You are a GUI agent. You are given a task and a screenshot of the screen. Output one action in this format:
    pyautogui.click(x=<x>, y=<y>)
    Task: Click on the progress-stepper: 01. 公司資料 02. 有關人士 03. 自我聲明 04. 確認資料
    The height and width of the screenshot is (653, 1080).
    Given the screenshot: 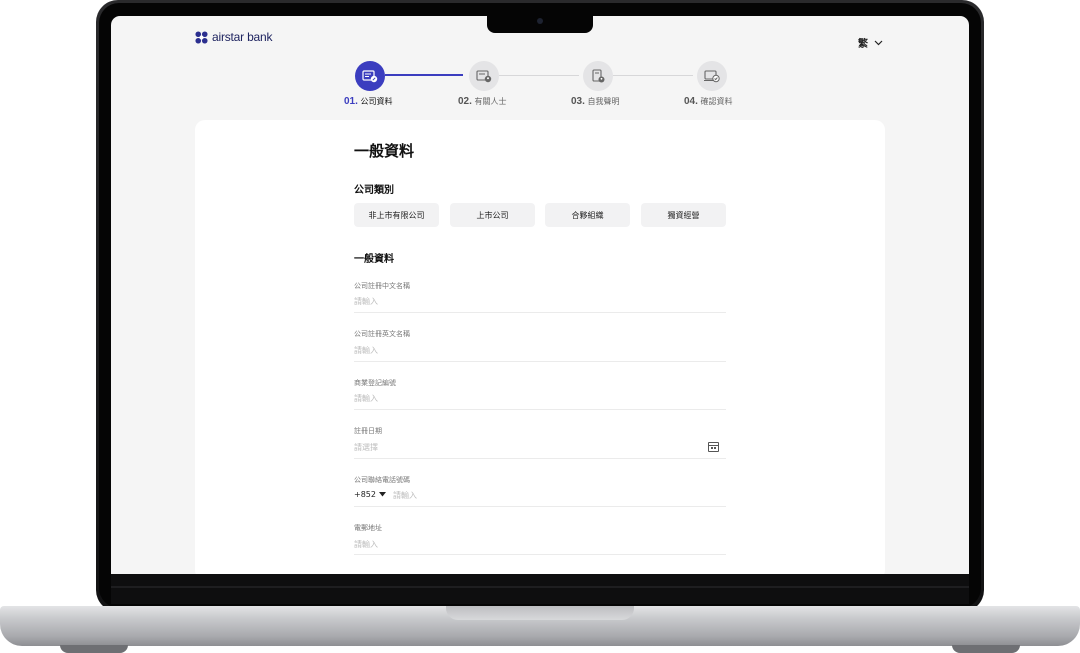 What is the action you would take?
    pyautogui.click(x=540, y=85)
    